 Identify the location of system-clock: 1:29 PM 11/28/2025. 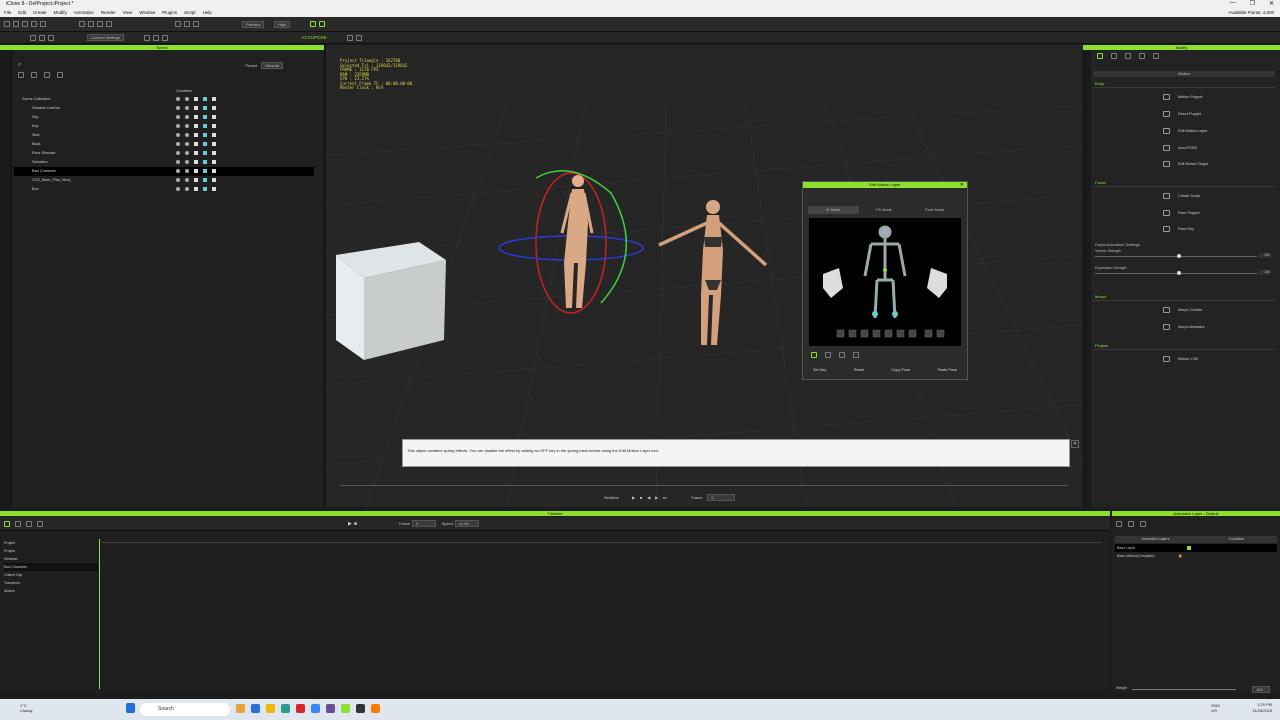
(1262, 708).